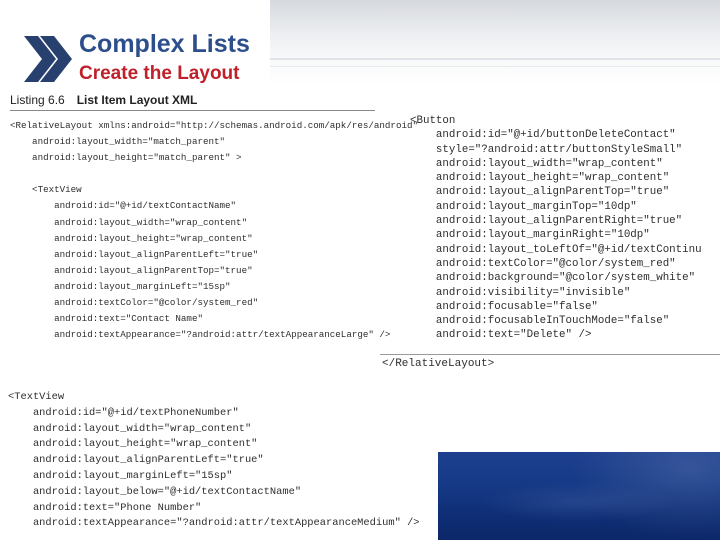 The image size is (720, 540). What do you see at coordinates (530, 235) in the screenshot?
I see `code-line: android:layout_marginRight="10dp"` at bounding box center [530, 235].